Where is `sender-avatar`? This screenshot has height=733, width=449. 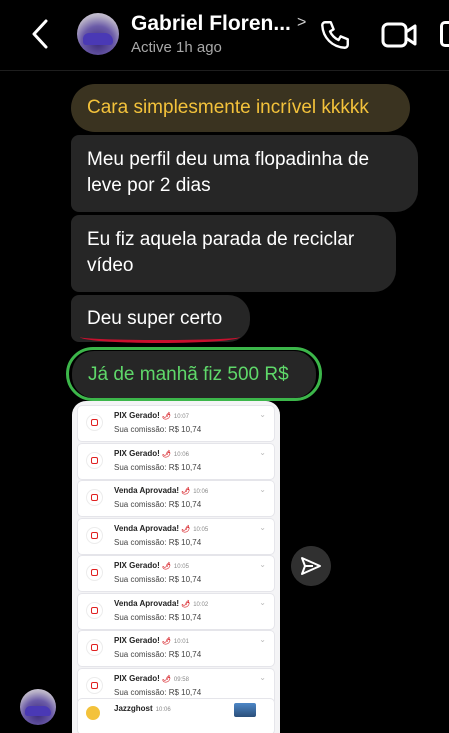
sender-avatar is located at coordinates (38, 707).